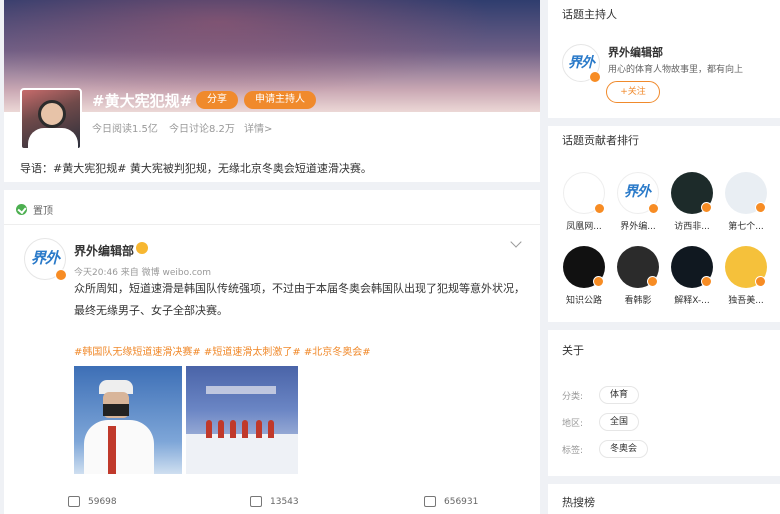  Describe the element at coordinates (516, 242) in the screenshot. I see `chevron-down-icon` at that location.